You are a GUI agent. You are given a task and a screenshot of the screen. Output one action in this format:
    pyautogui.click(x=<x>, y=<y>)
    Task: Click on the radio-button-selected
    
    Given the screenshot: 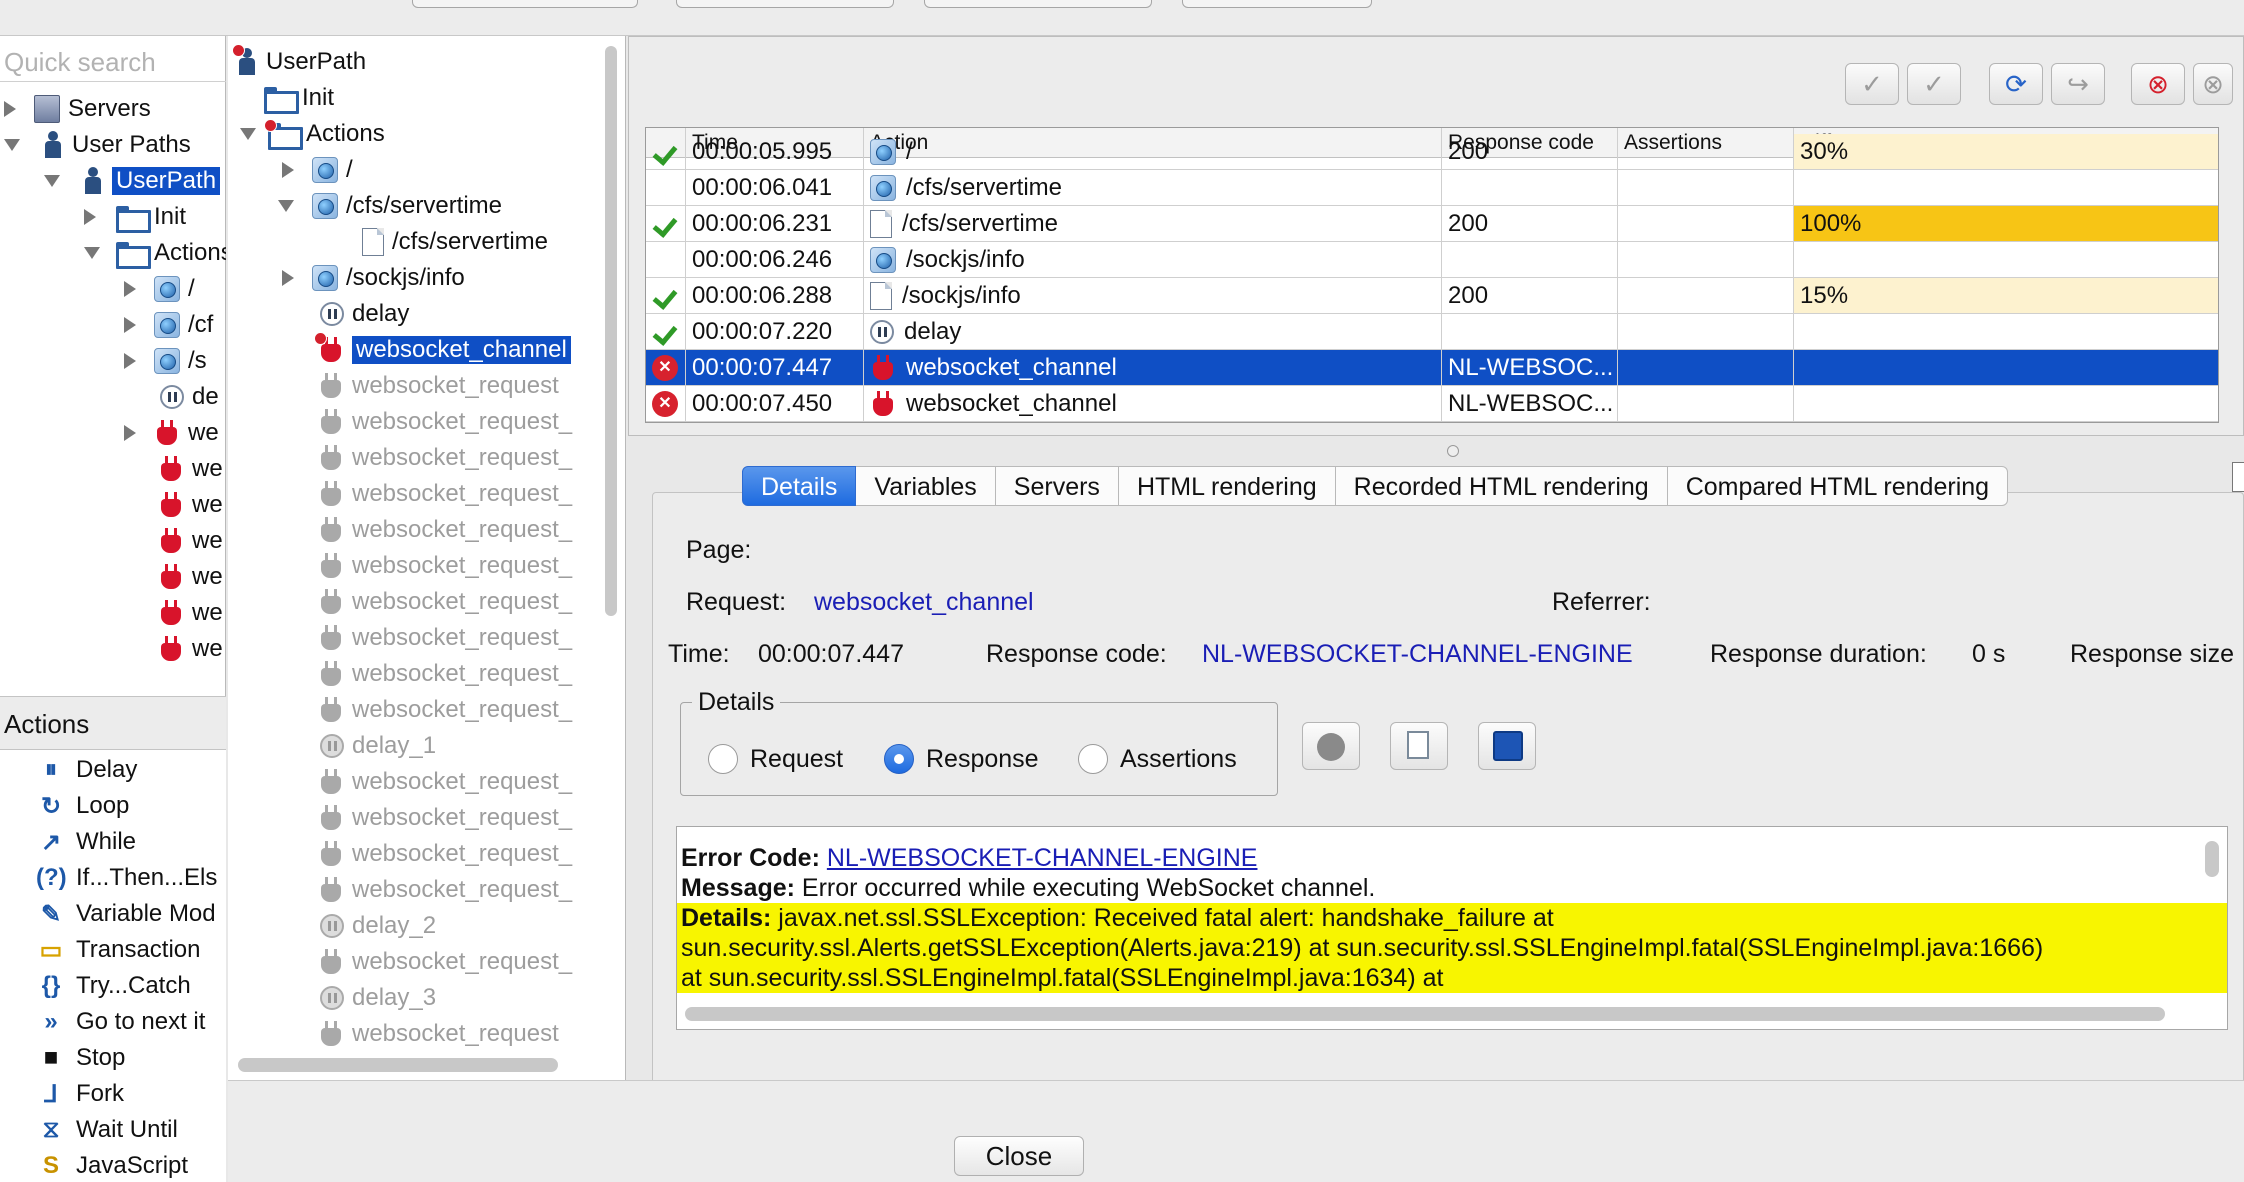 What is the action you would take?
    pyautogui.click(x=899, y=759)
    